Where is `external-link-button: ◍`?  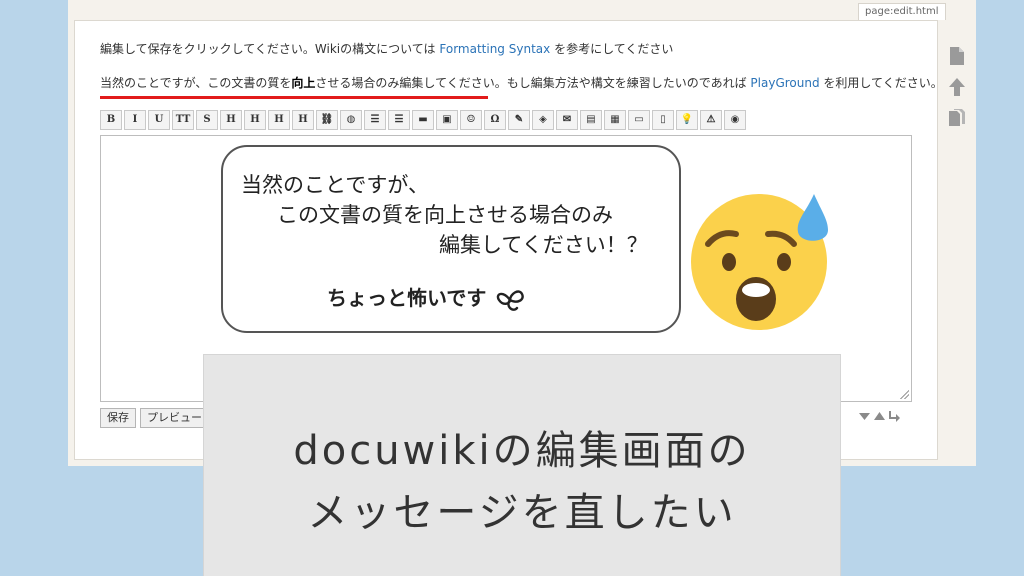
external-link-button: ◍ is located at coordinates (351, 120).